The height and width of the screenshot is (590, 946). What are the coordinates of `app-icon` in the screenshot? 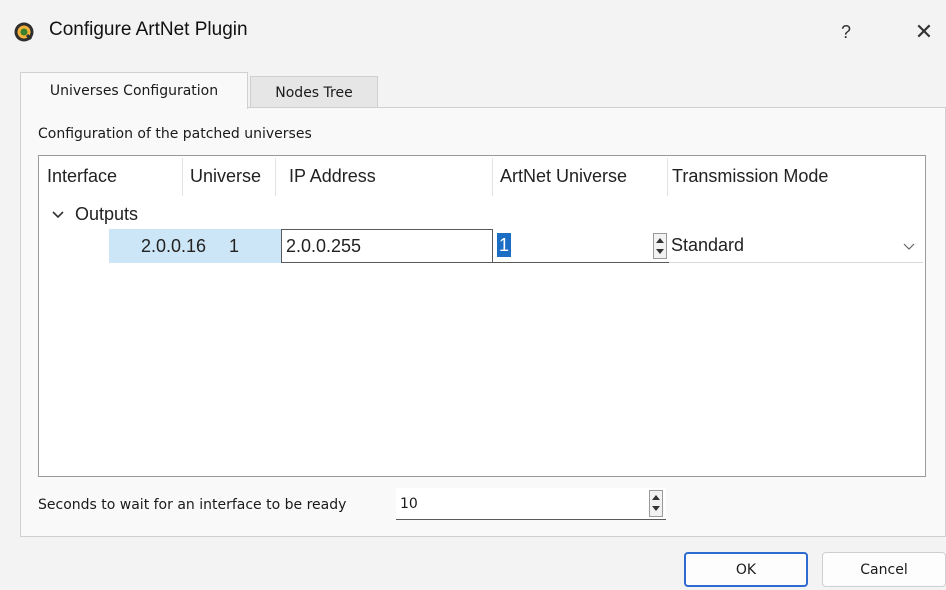 It's located at (24, 32).